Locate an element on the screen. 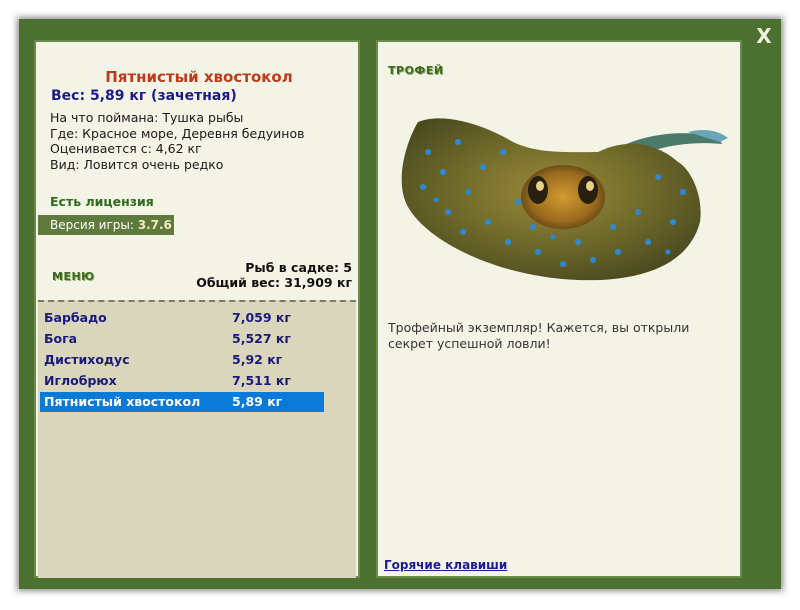 Image resolution: width=800 pixels, height=610 pixels. version-value: 3.7.6 is located at coordinates (154, 225).